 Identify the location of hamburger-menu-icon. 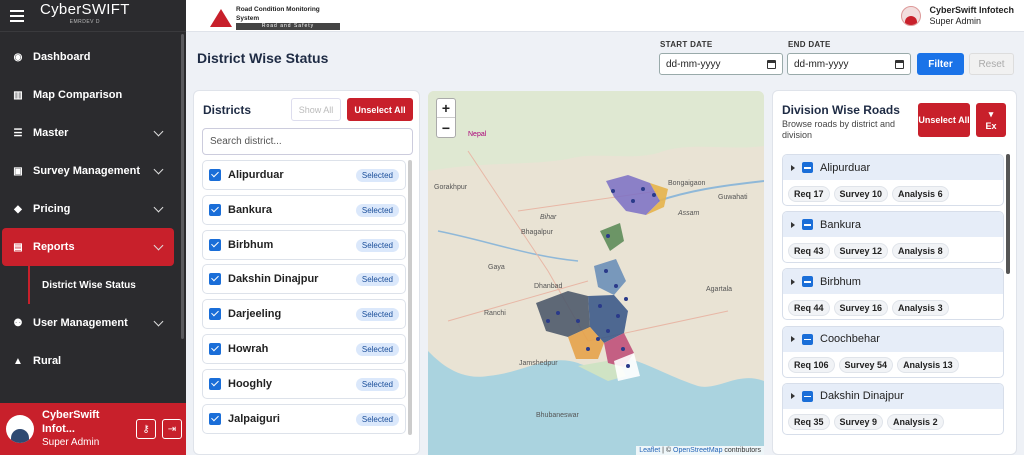
(17, 15).